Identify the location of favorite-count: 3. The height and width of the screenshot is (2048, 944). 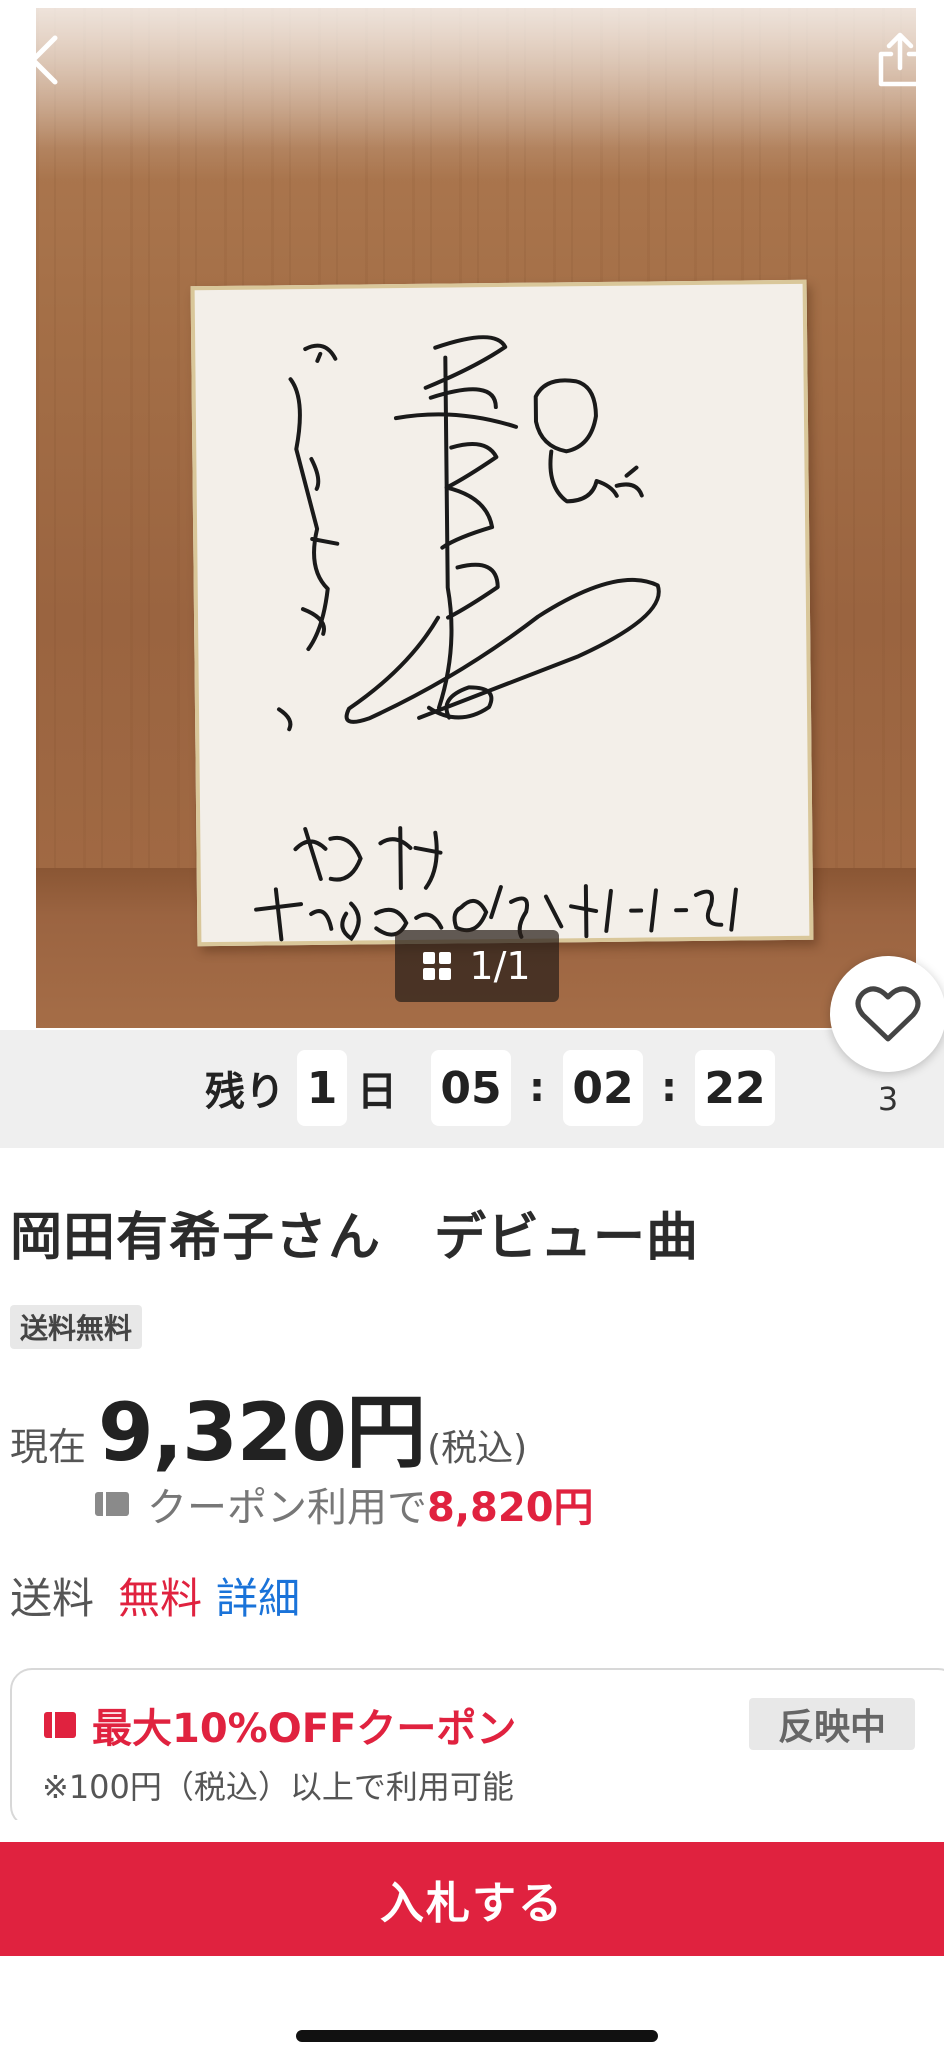
(888, 1099).